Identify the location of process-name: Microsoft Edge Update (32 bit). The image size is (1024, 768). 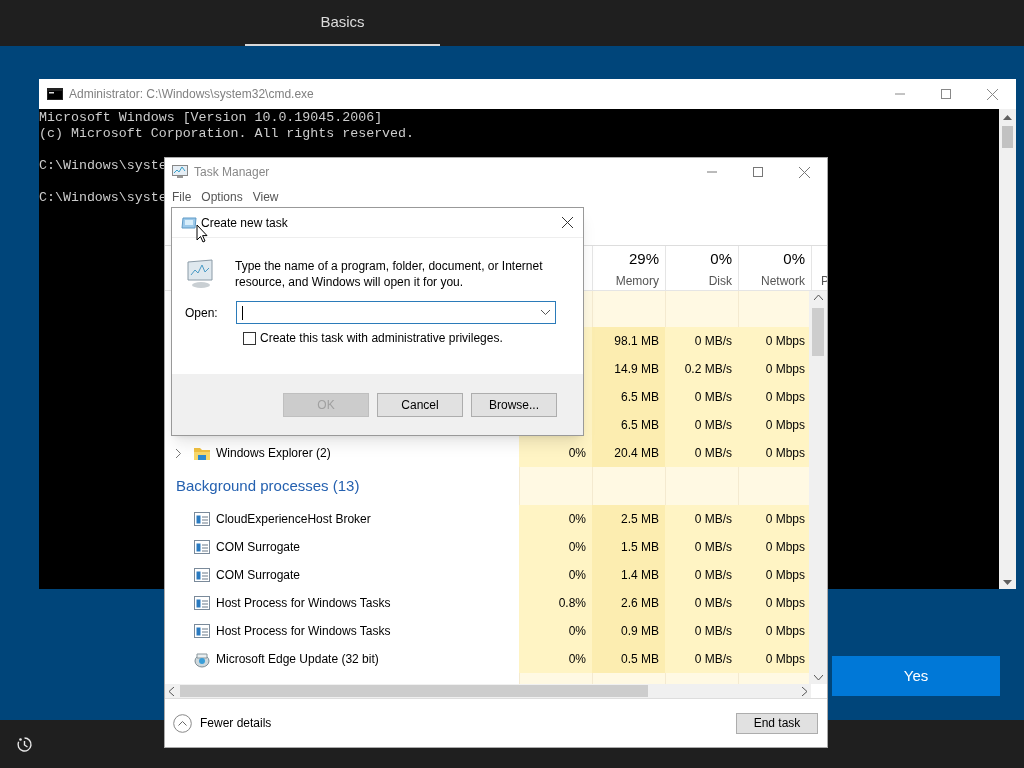
(297, 659).